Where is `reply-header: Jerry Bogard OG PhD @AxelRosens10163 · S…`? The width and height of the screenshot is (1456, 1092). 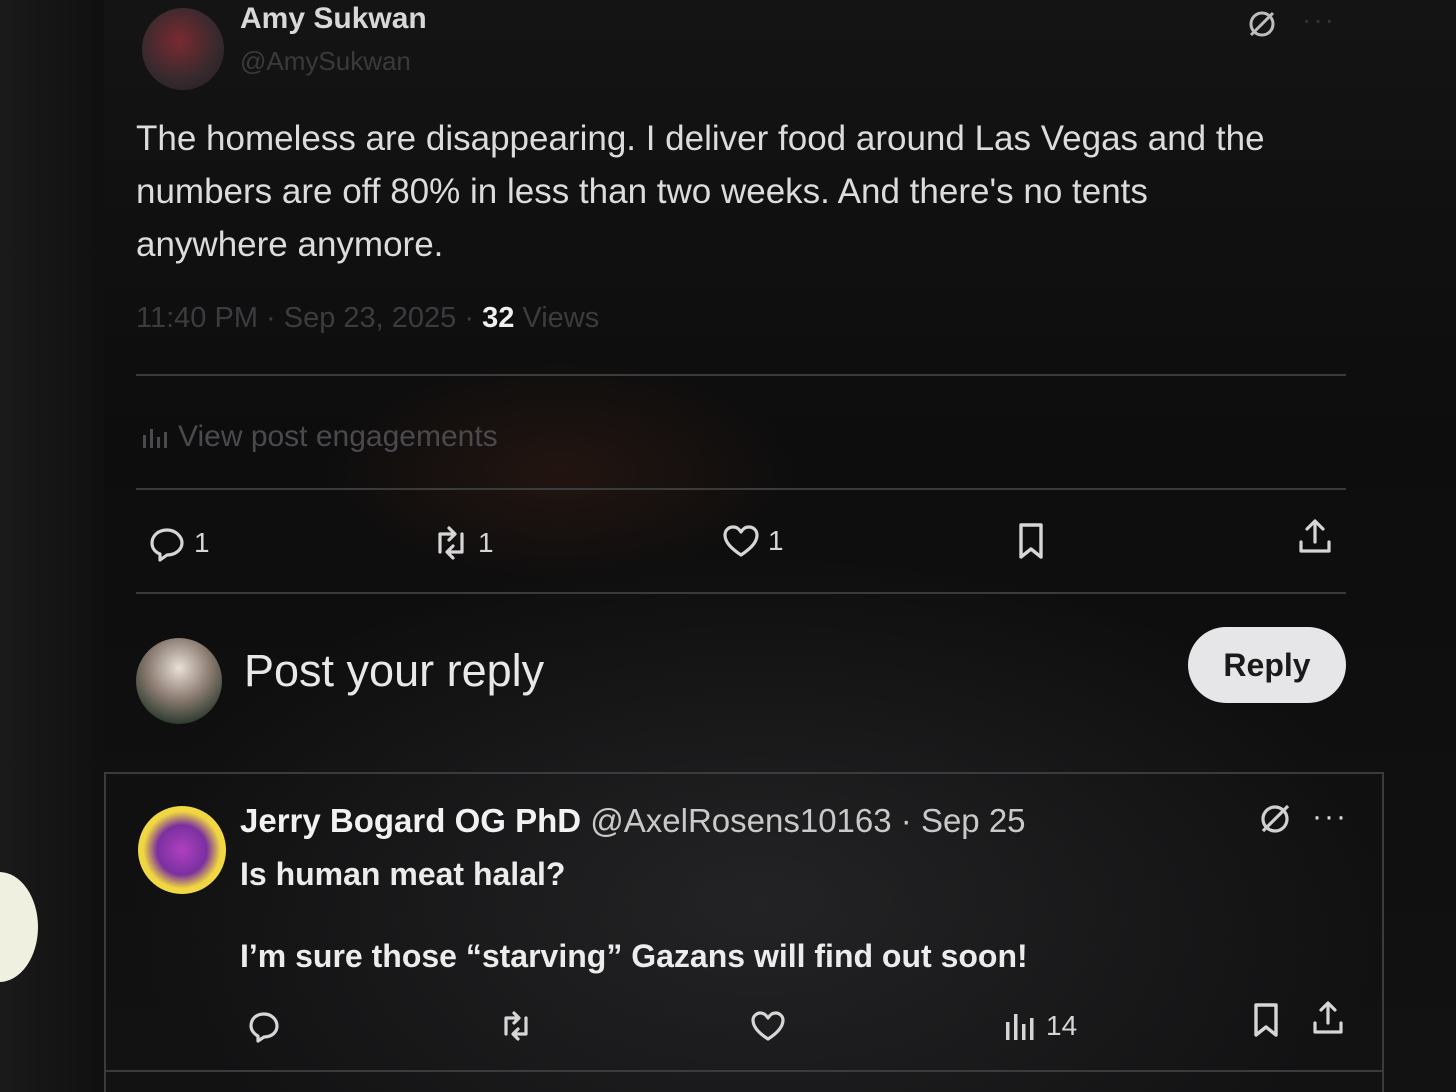 reply-header: Jerry Bogard OG PhD @AxelRosens10163 · S… is located at coordinates (633, 821).